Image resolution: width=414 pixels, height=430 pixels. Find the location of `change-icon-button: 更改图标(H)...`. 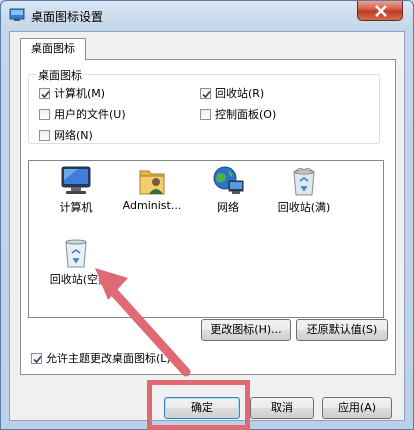

change-icon-button: 更改图标(H)... is located at coordinates (246, 330).